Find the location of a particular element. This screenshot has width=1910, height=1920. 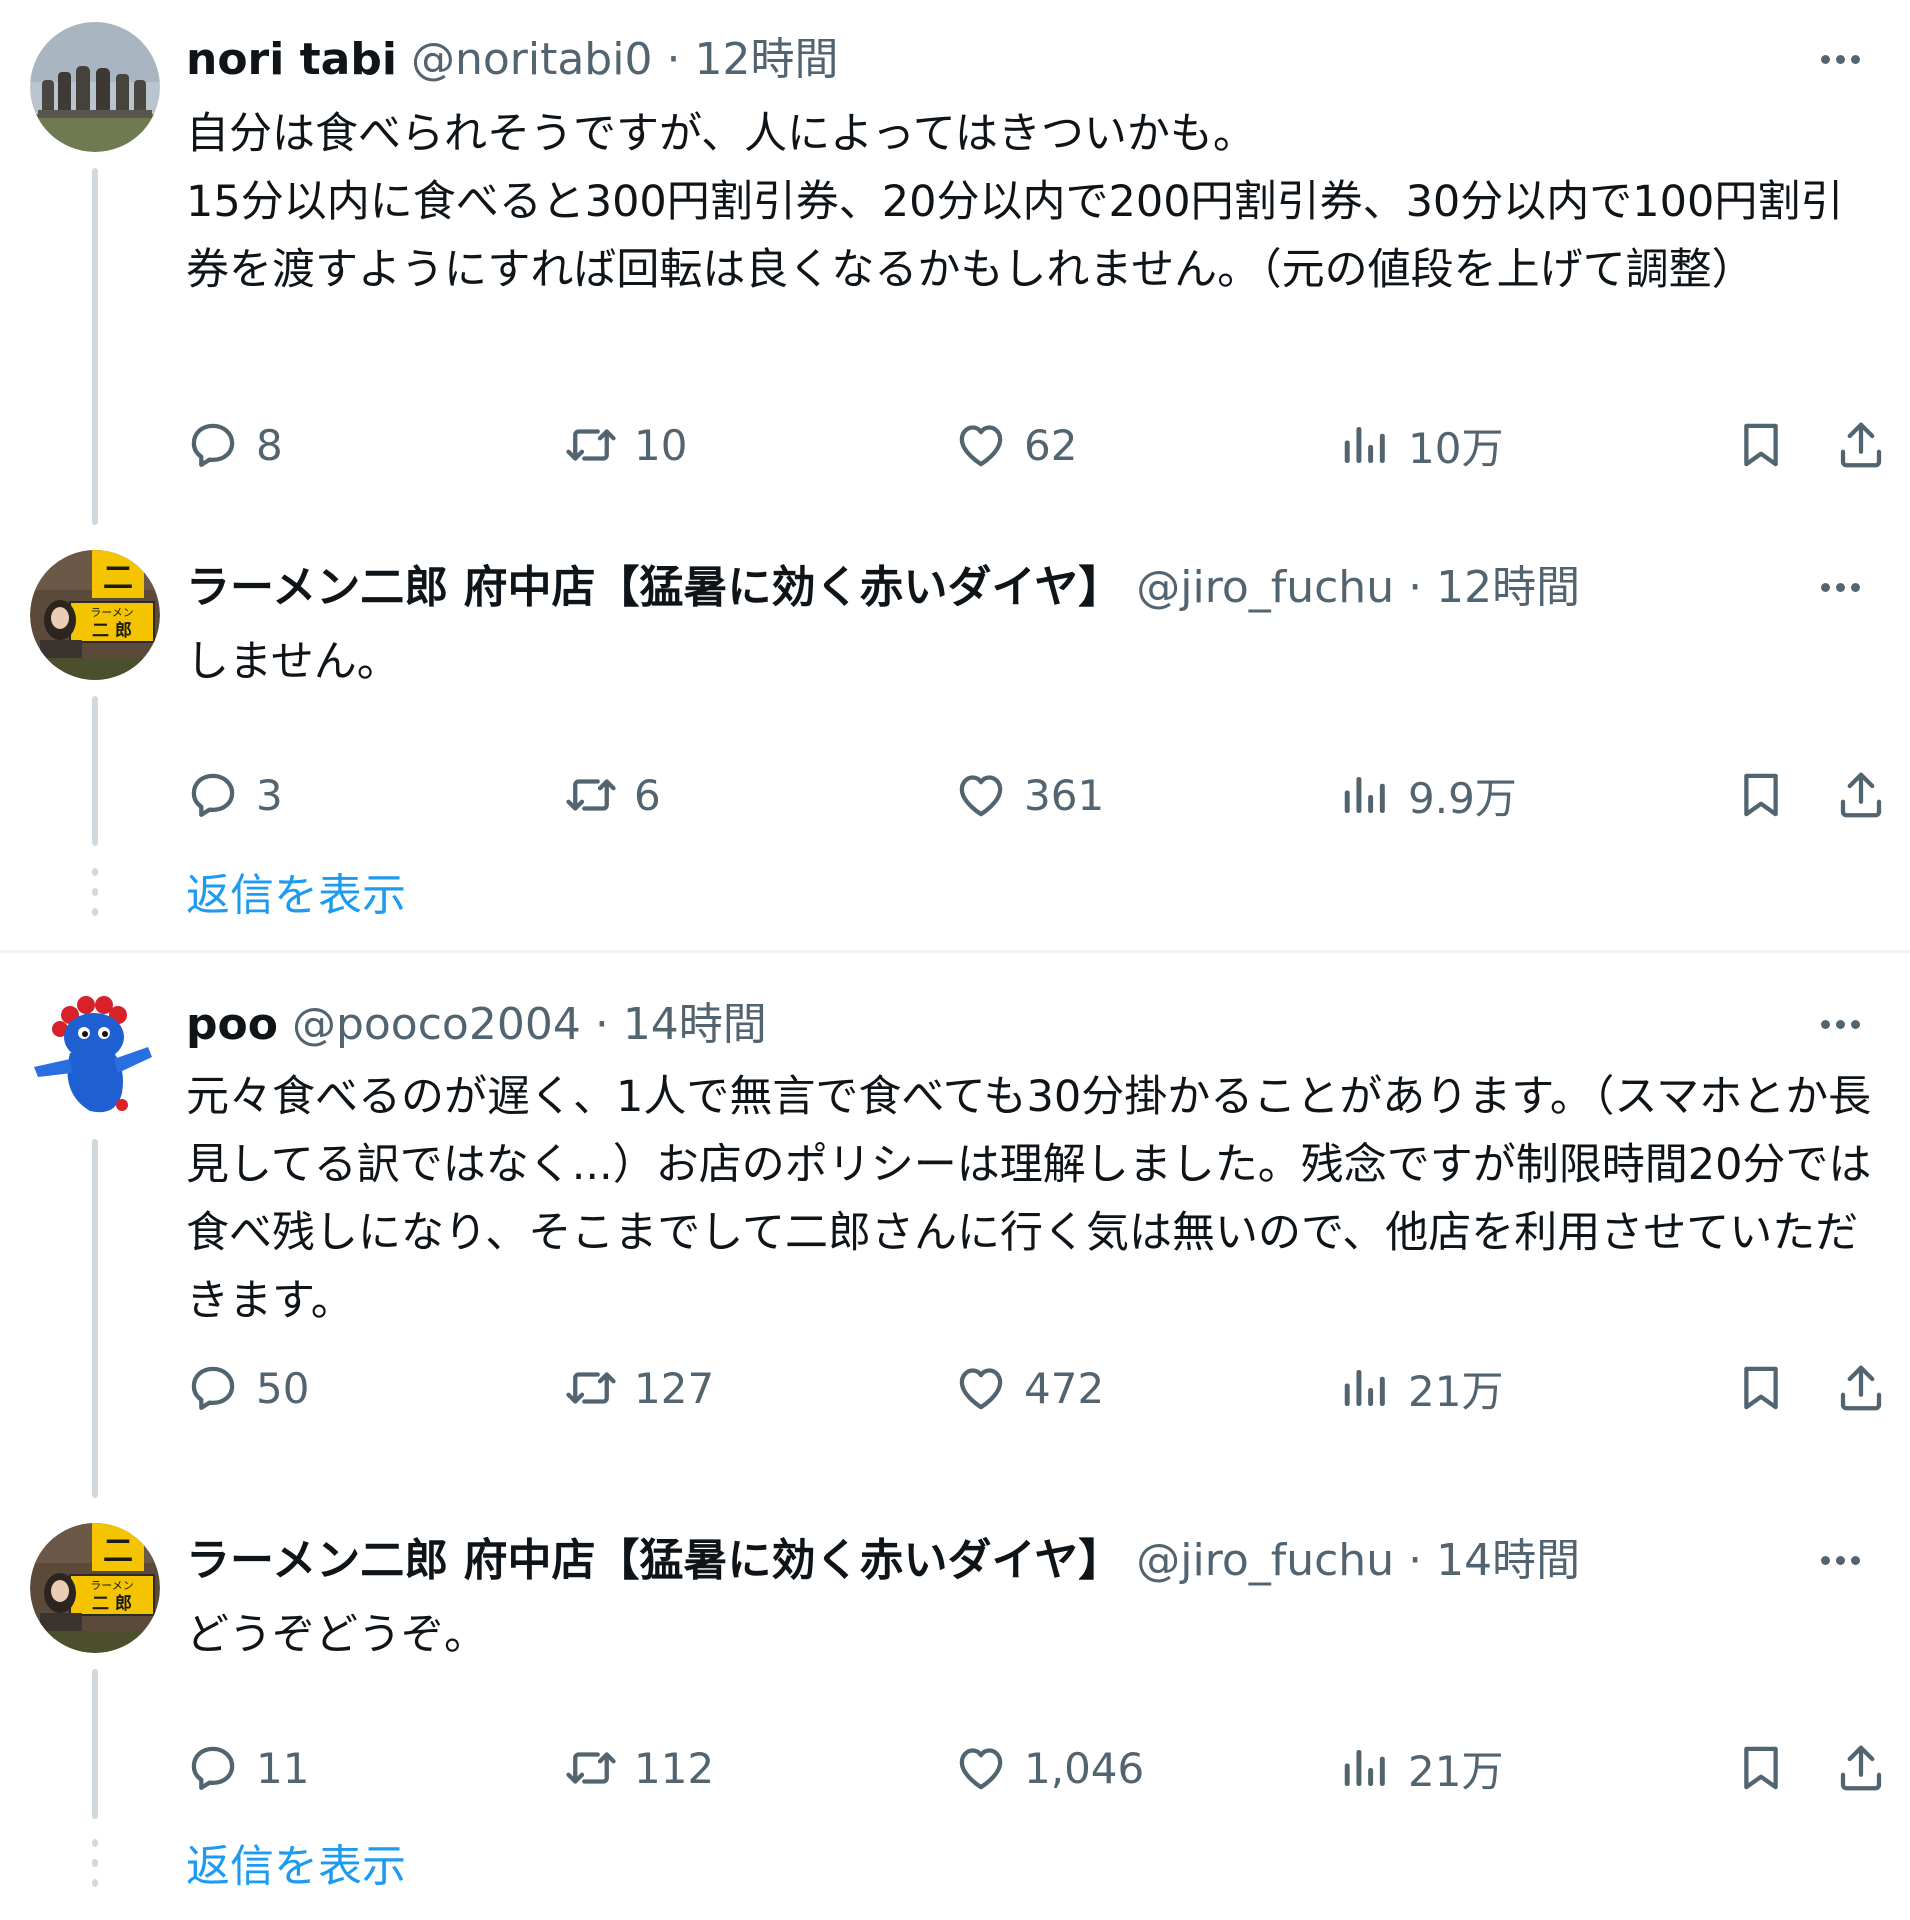

moai-statues-avatar is located at coordinates (95, 87).